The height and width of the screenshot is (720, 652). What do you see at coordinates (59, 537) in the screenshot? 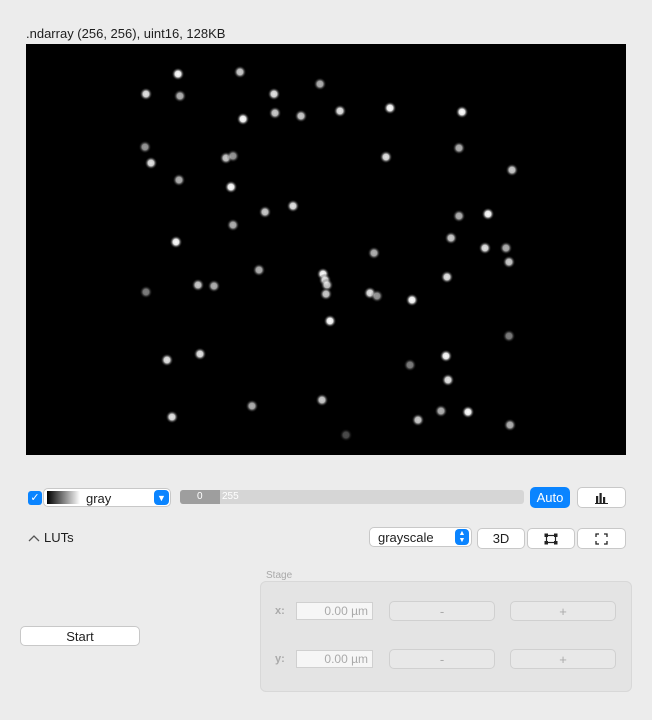
I see `luts-label: LUTs` at bounding box center [59, 537].